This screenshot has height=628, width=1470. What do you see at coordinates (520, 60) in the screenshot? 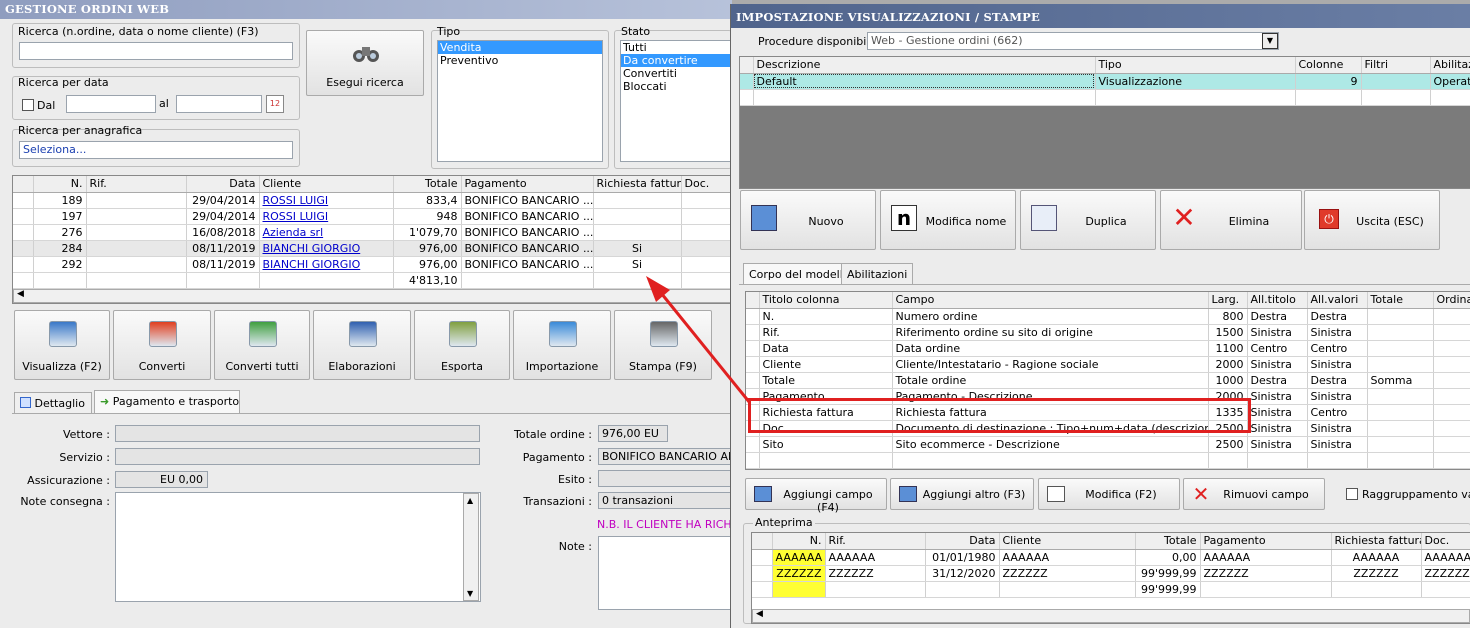
I see `tipo-item: Preventivo` at bounding box center [520, 60].